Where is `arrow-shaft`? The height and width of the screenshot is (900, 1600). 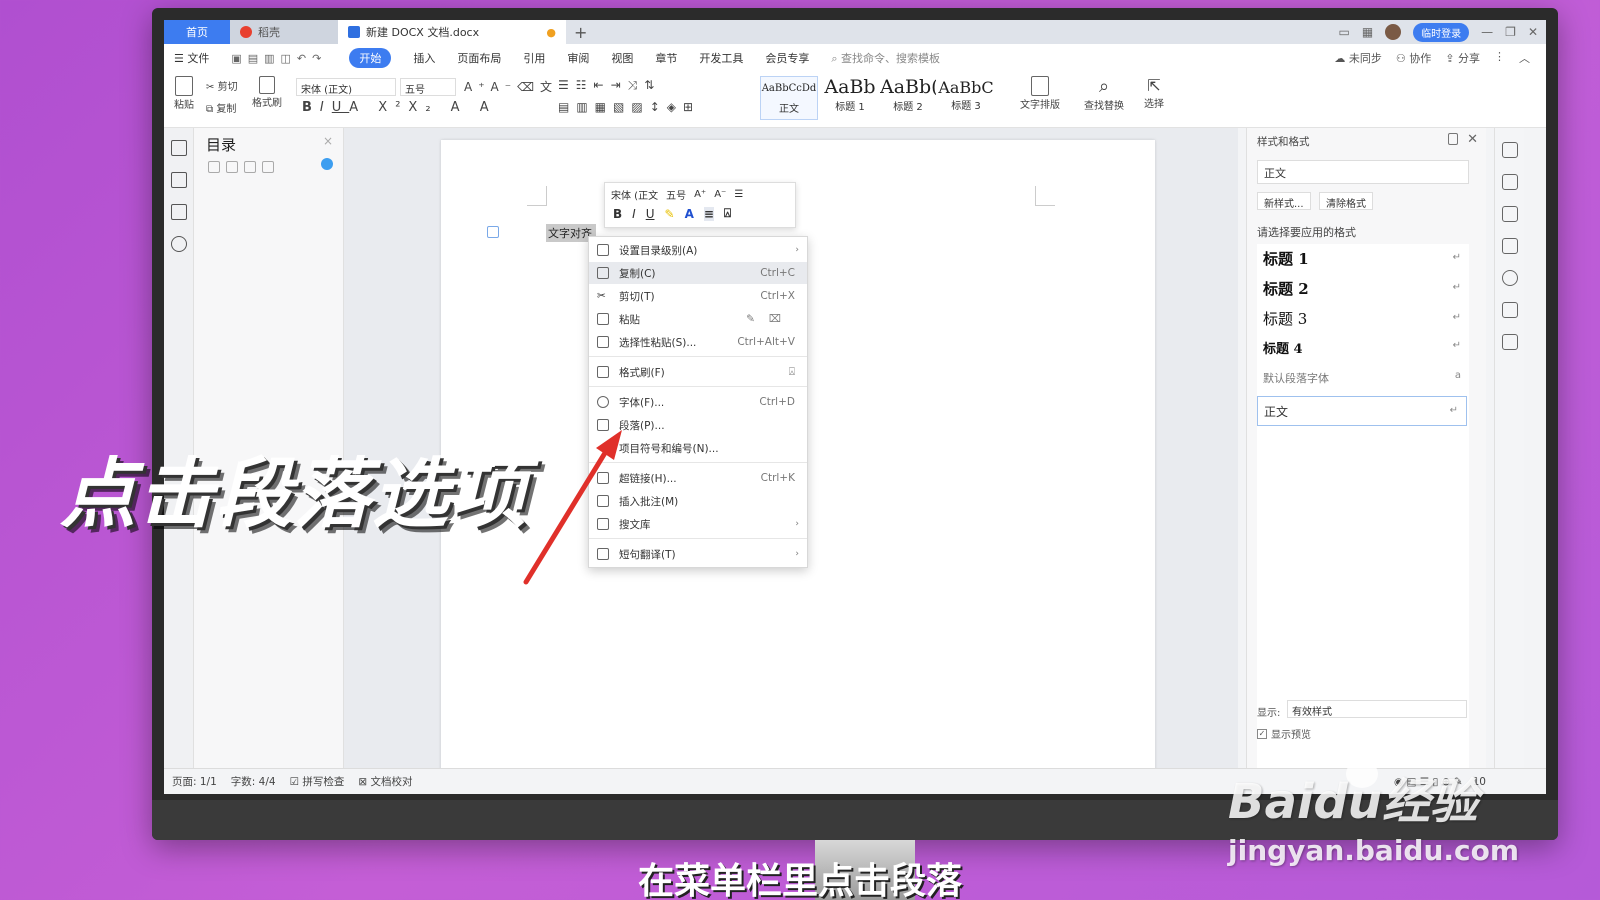 arrow-shaft is located at coordinates (567, 515).